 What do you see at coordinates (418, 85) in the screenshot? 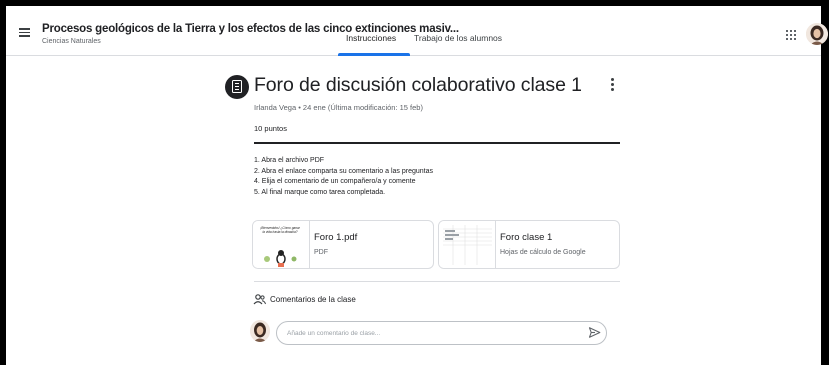
I see `post-title: Foro de discusión colaborativo clase 1` at bounding box center [418, 85].